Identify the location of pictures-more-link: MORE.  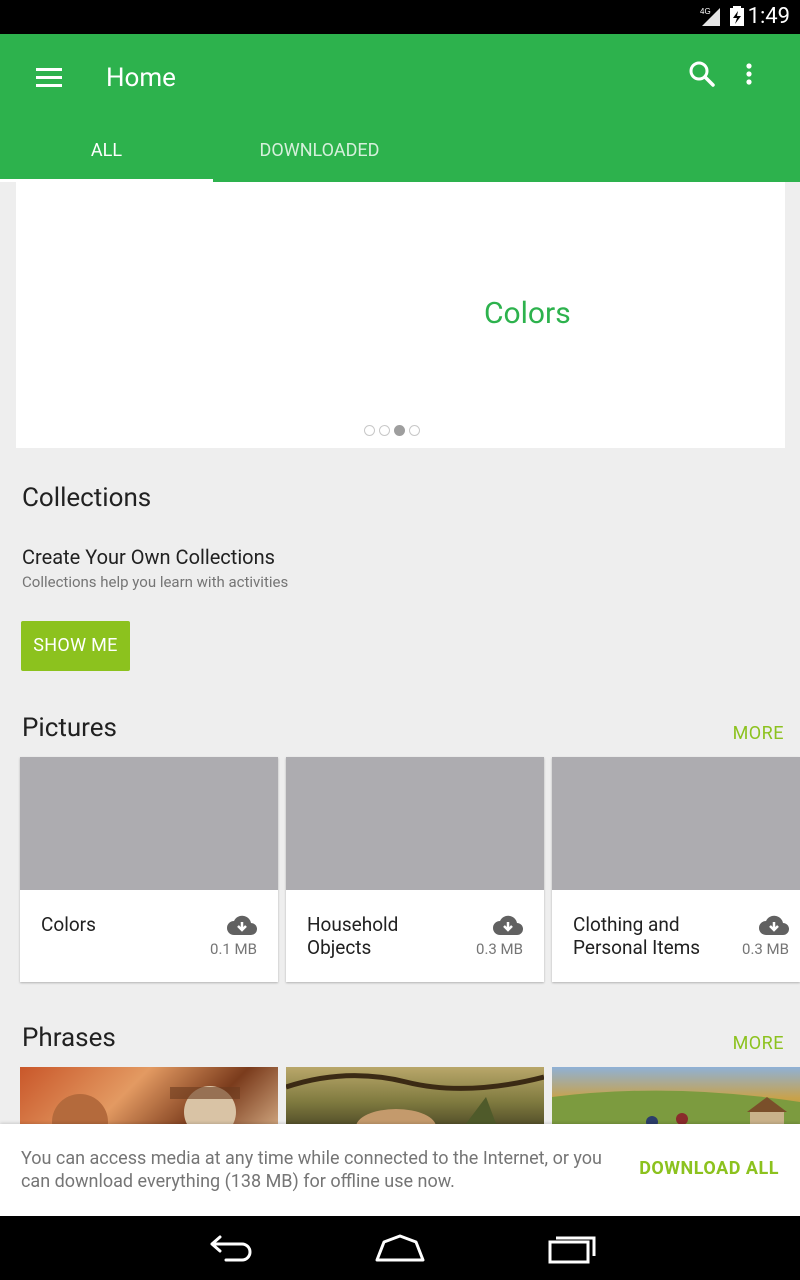
(758, 733).